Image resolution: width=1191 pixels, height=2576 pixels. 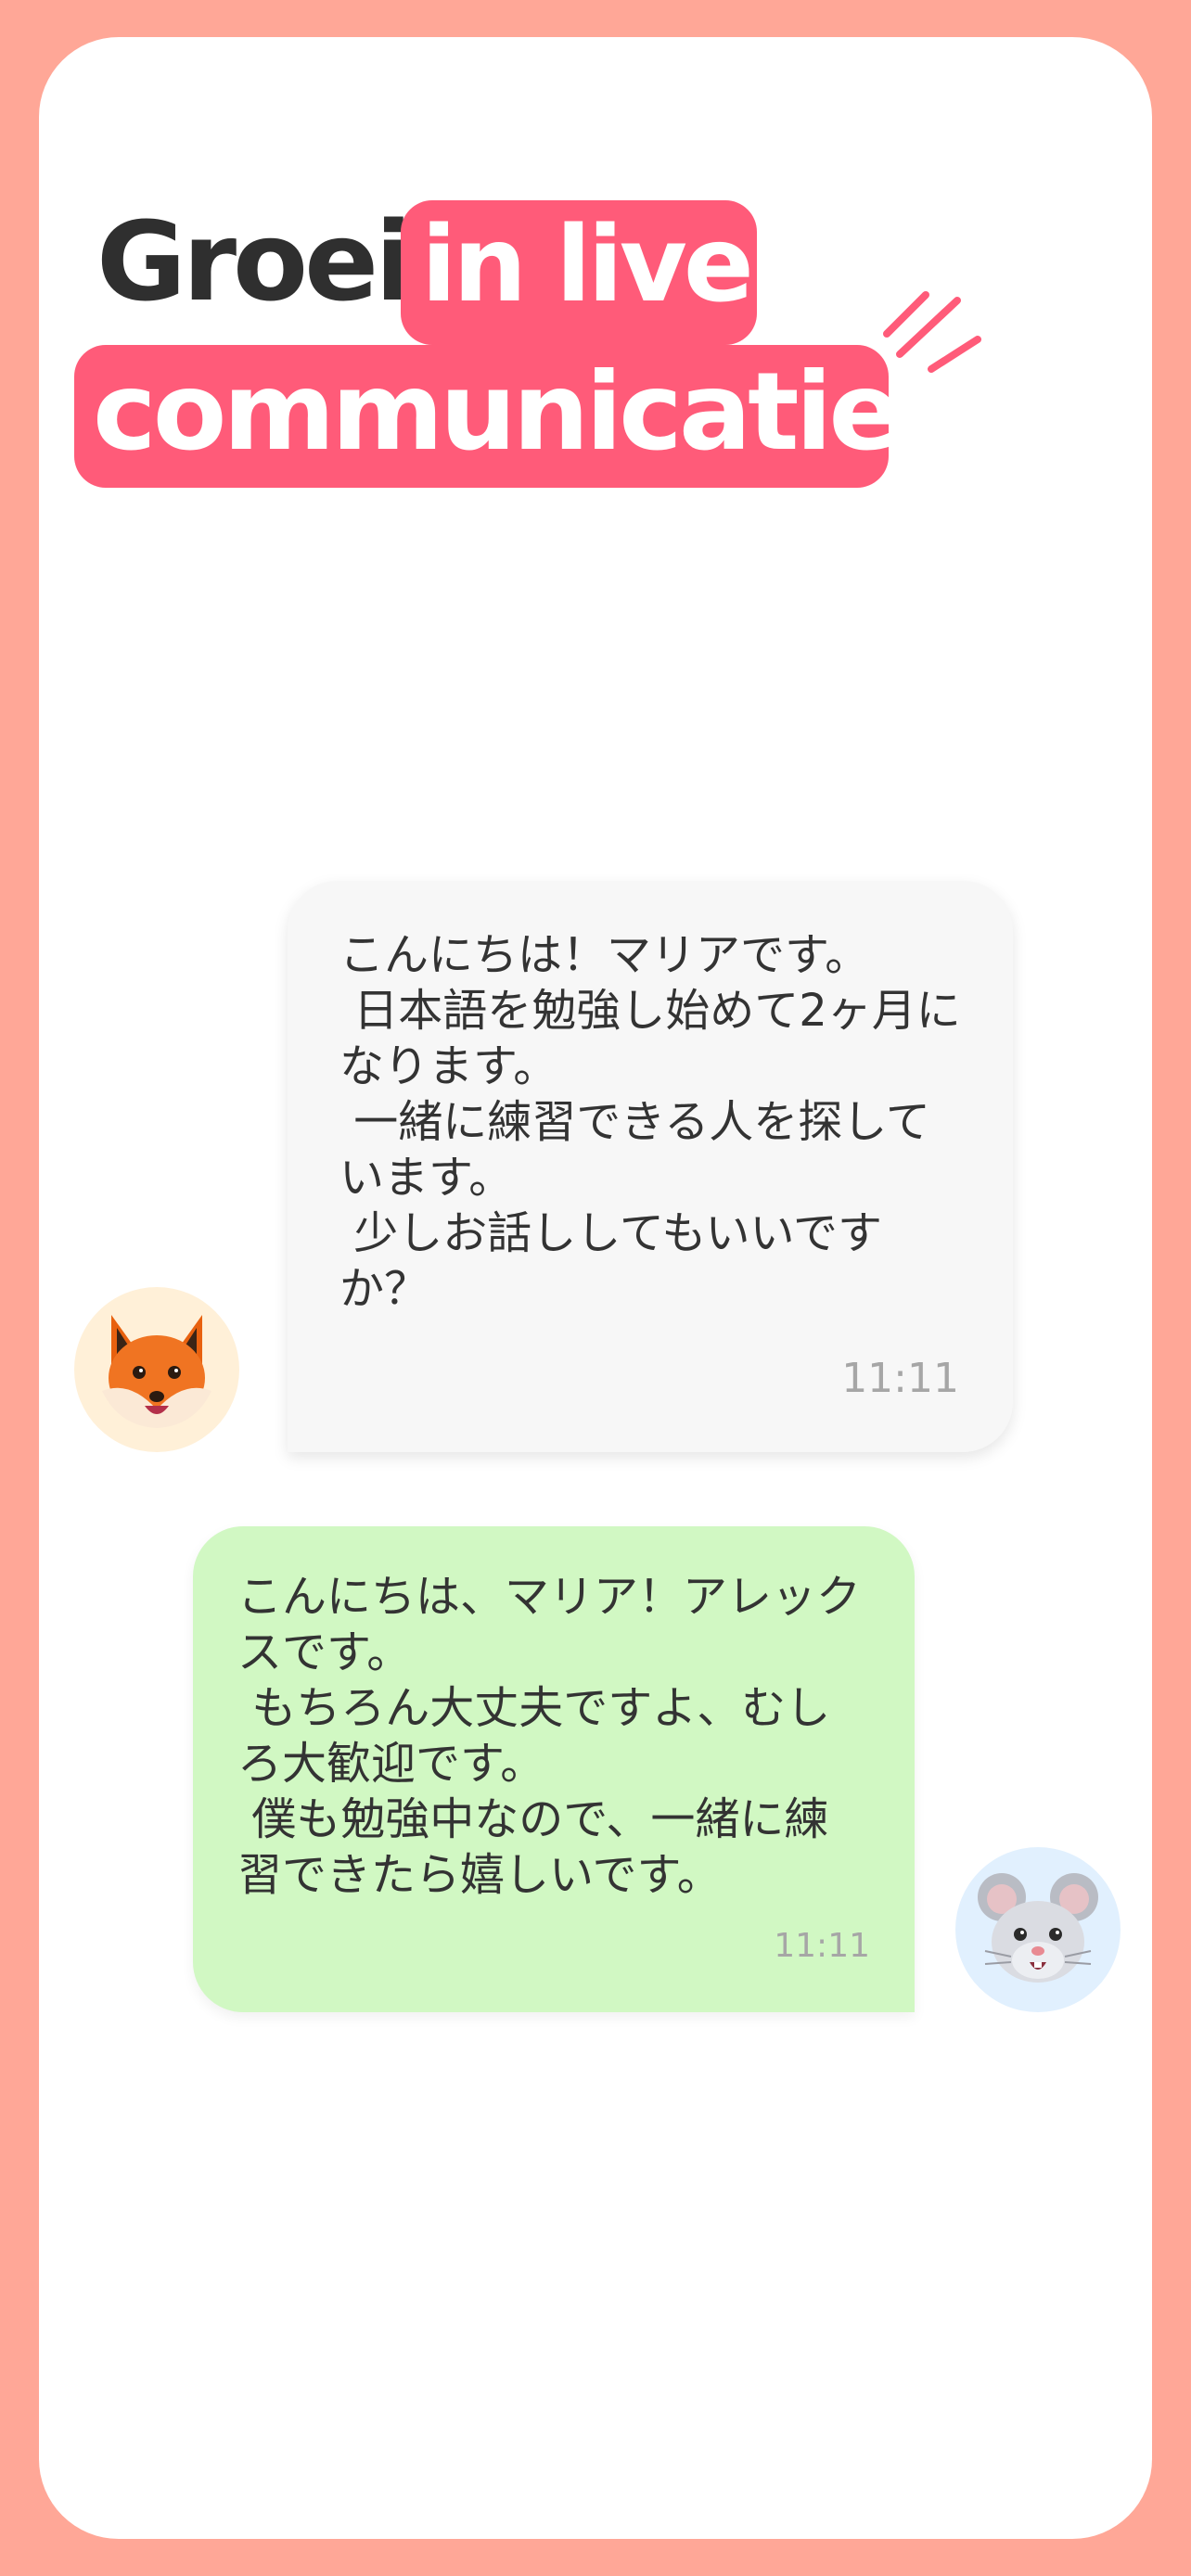 I want to click on sparkle-lines-icon, so click(x=932, y=332).